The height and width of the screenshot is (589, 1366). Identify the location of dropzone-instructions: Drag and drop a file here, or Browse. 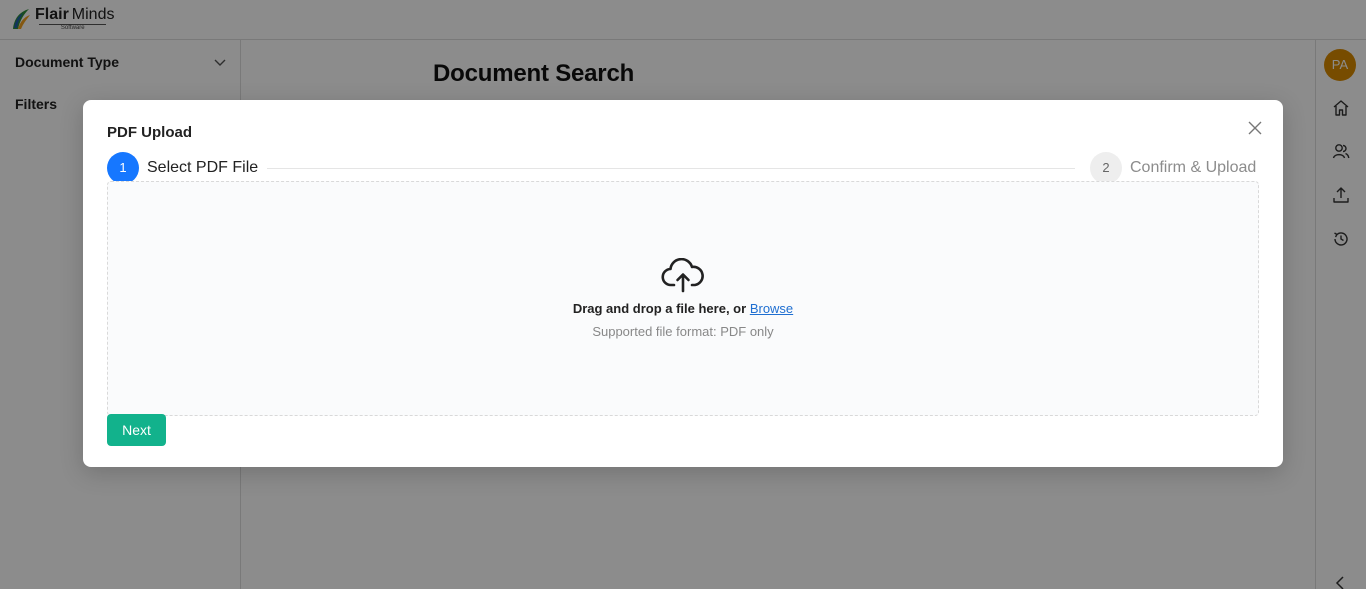
(683, 308).